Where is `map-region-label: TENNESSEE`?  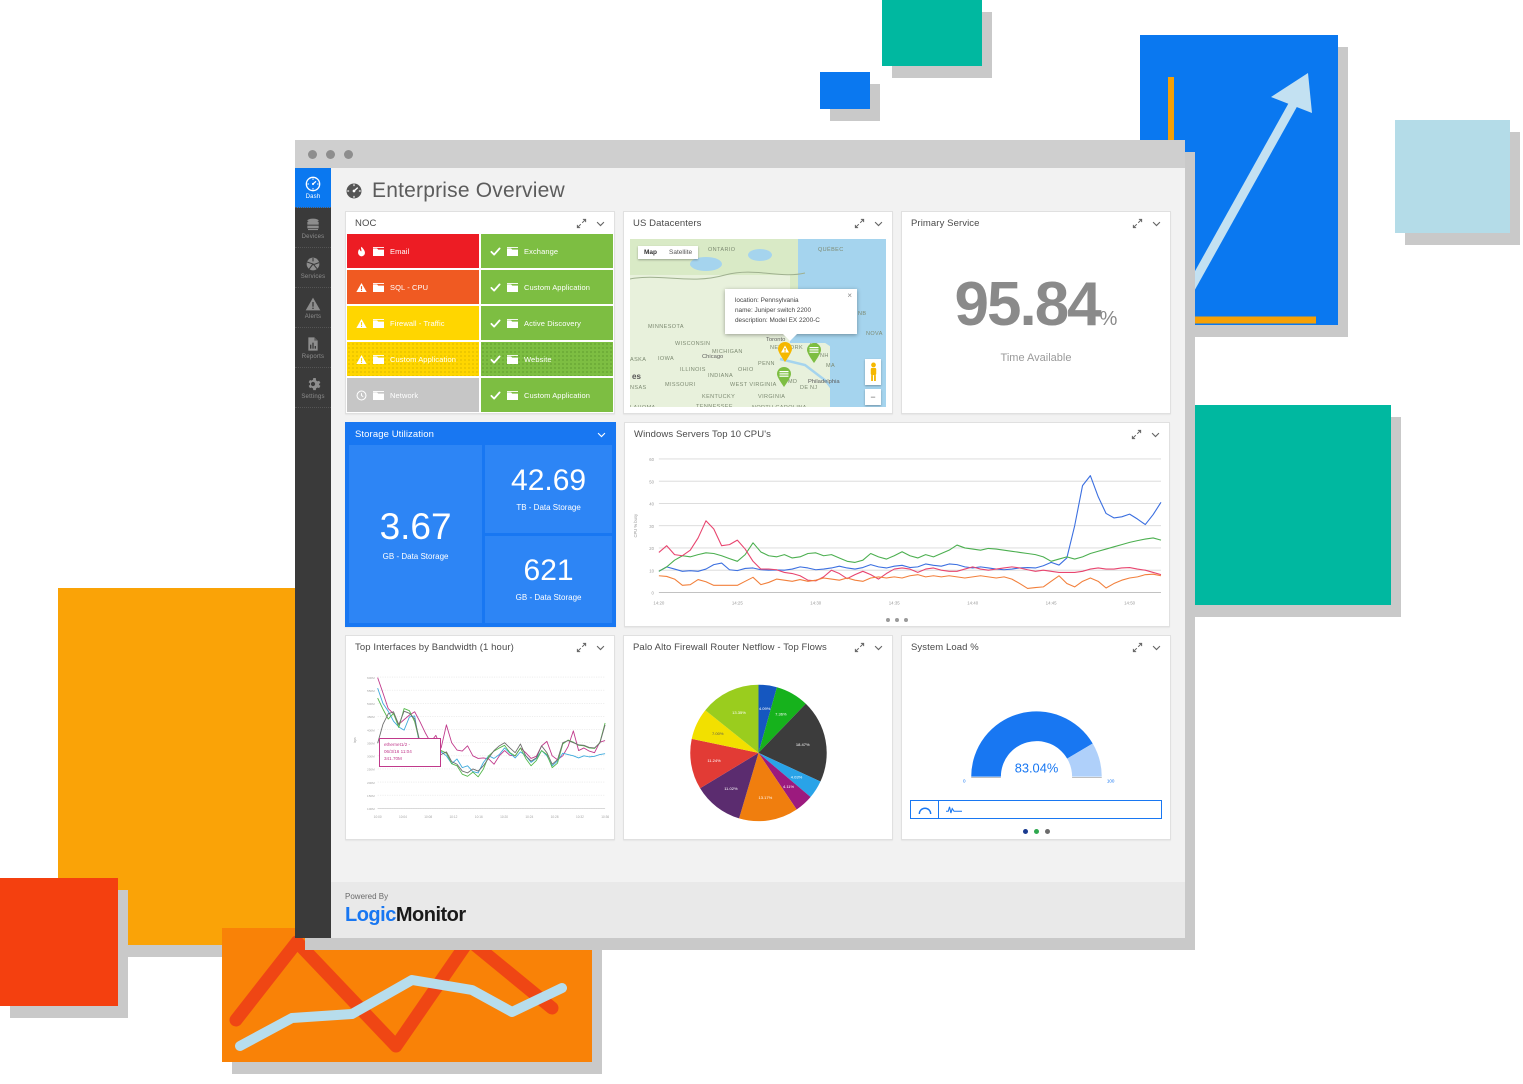
map-region-label: TENNESSEE is located at coordinates (714, 405).